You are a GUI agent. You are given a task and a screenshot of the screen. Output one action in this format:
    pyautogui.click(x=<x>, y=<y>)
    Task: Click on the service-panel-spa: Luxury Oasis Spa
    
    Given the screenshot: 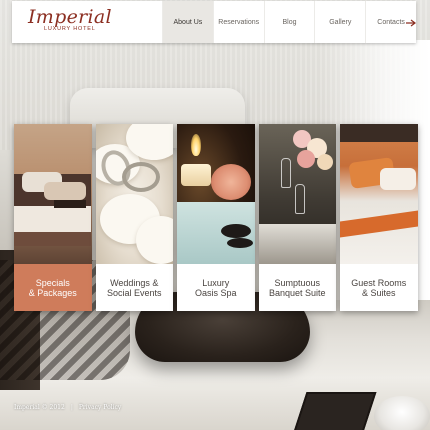 What is the action you would take?
    pyautogui.click(x=216, y=217)
    